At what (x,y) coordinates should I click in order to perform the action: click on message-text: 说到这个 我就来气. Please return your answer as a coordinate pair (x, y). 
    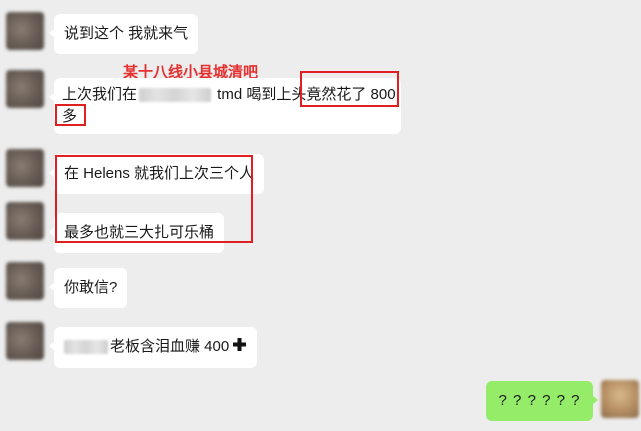
    Looking at the image, I should click on (126, 33).